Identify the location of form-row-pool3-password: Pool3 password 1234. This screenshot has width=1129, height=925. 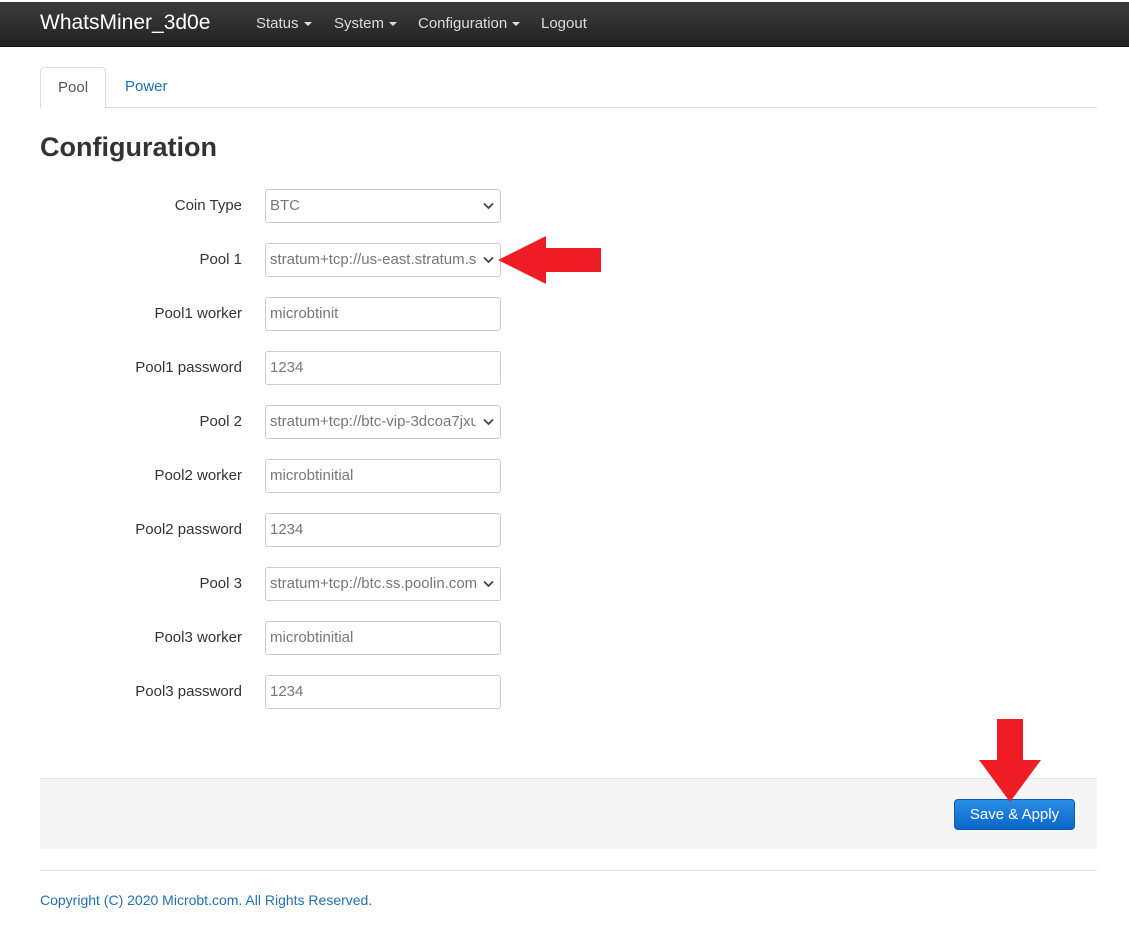
(260, 692).